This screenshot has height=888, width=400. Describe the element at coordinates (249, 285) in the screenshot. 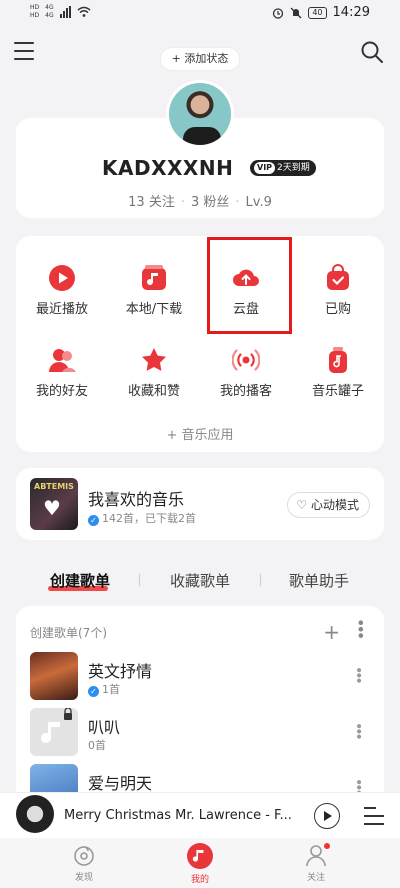

I see `cloud-highlight-box` at that location.